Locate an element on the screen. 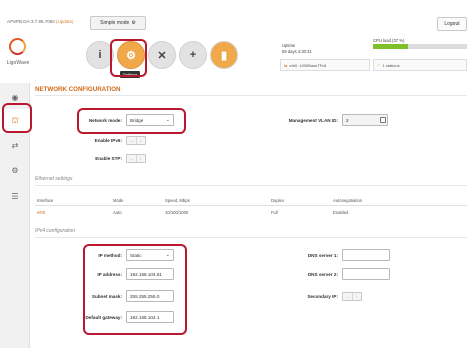 The width and height of the screenshot is (474, 348). firmware-version: APSPB.DA-3.7.95.7050 (Update) is located at coordinates (40, 21).